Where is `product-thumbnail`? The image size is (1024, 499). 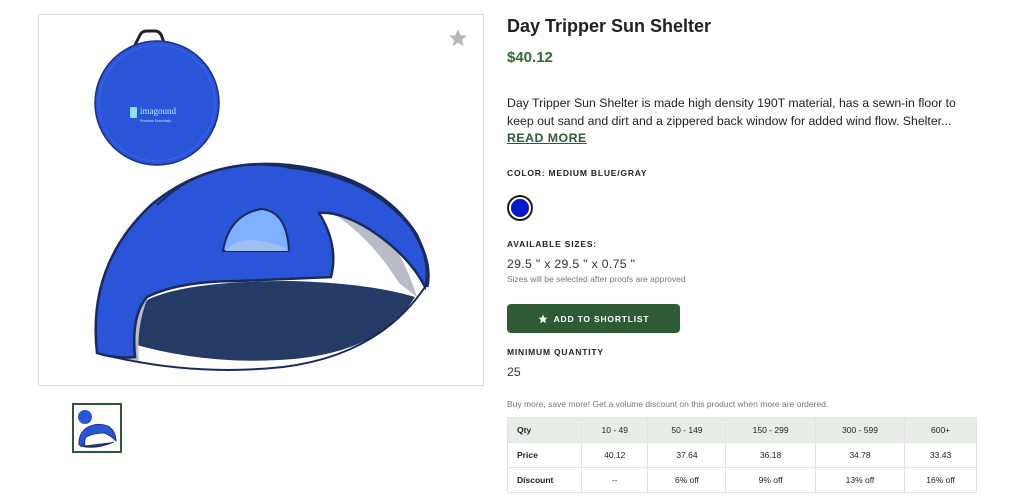 product-thumbnail is located at coordinates (97, 428).